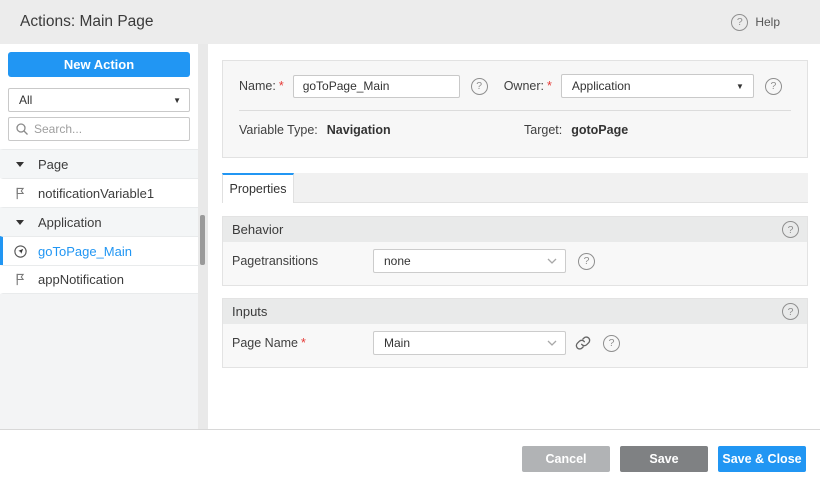 The image size is (820, 488). I want to click on filter-select: All ▼, so click(99, 100).